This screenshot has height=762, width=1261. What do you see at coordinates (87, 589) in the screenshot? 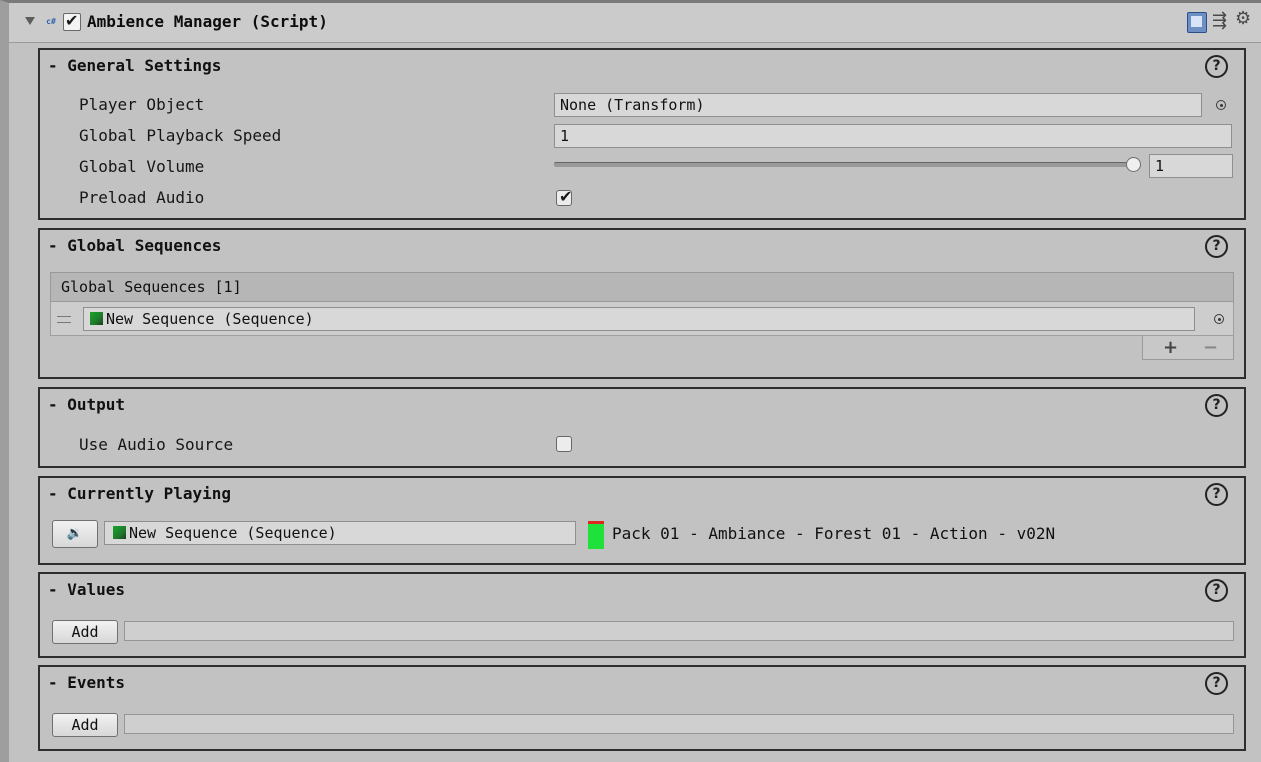
I see `panel-title: - Values` at bounding box center [87, 589].